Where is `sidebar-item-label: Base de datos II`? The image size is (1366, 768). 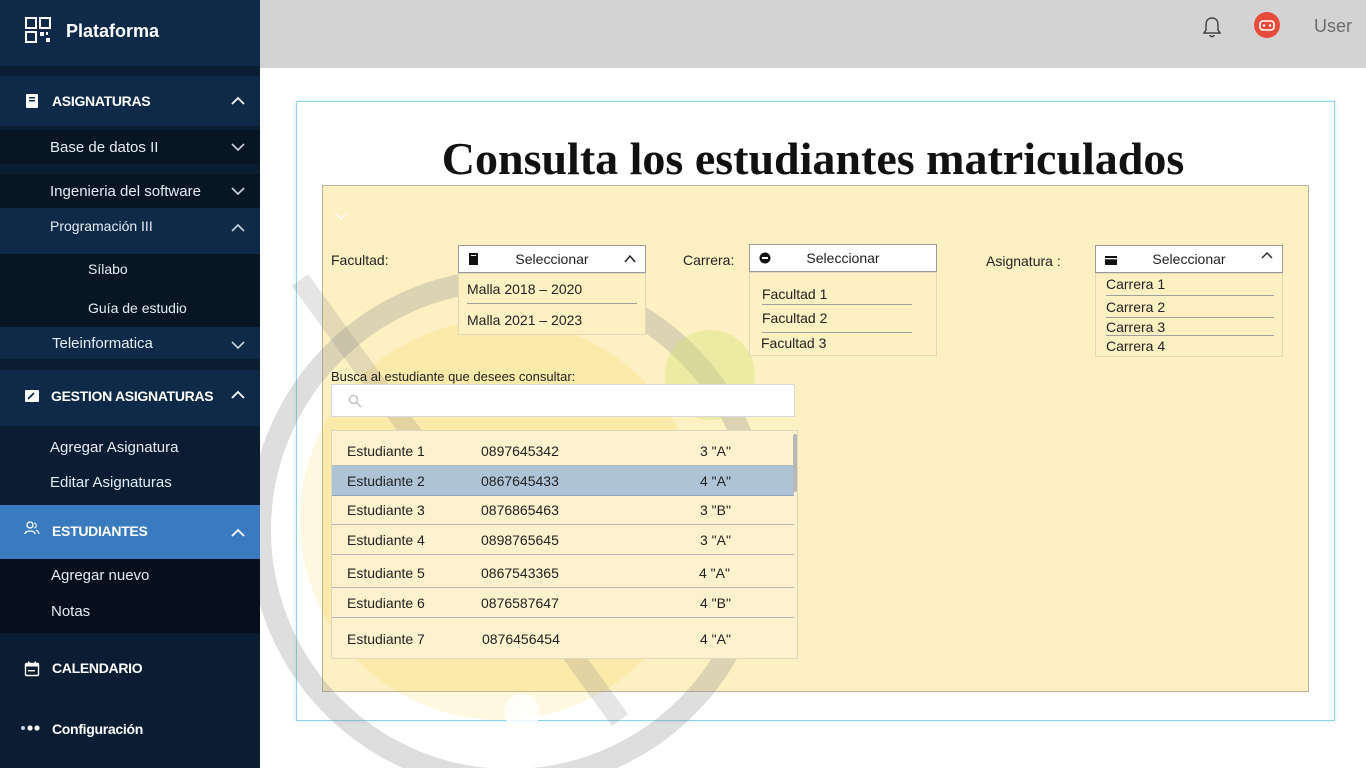 sidebar-item-label: Base de datos II is located at coordinates (104, 147).